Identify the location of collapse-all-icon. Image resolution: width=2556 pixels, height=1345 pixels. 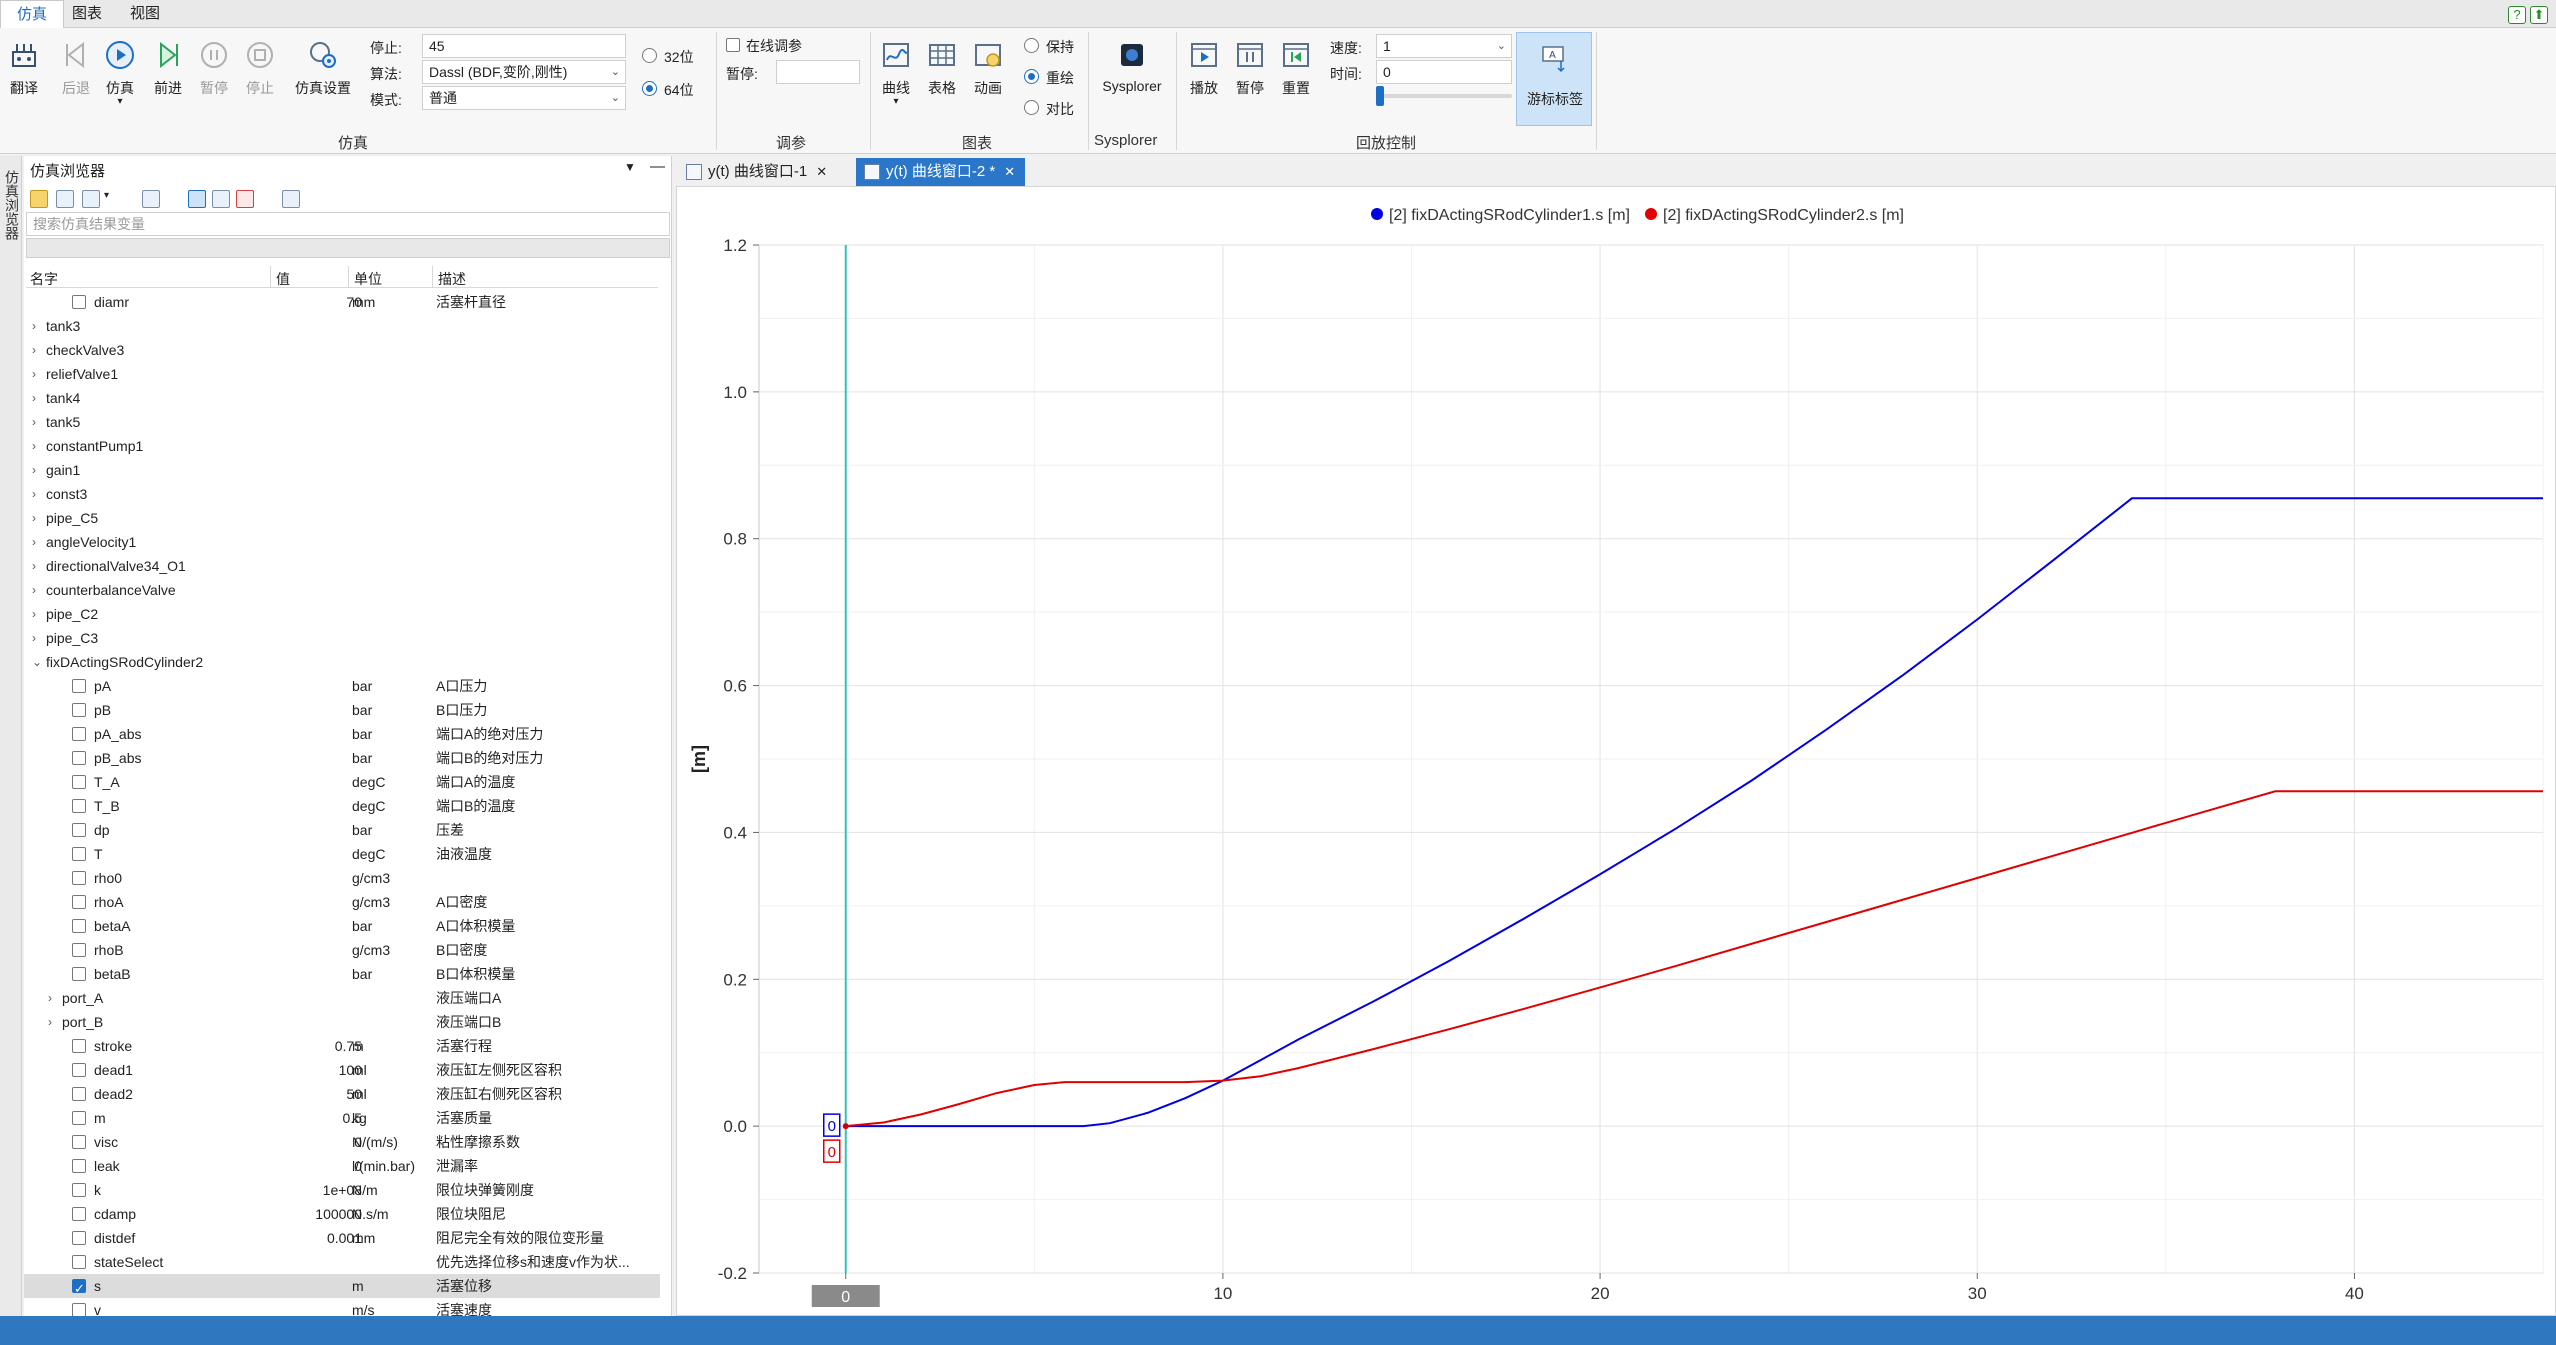
(291, 199).